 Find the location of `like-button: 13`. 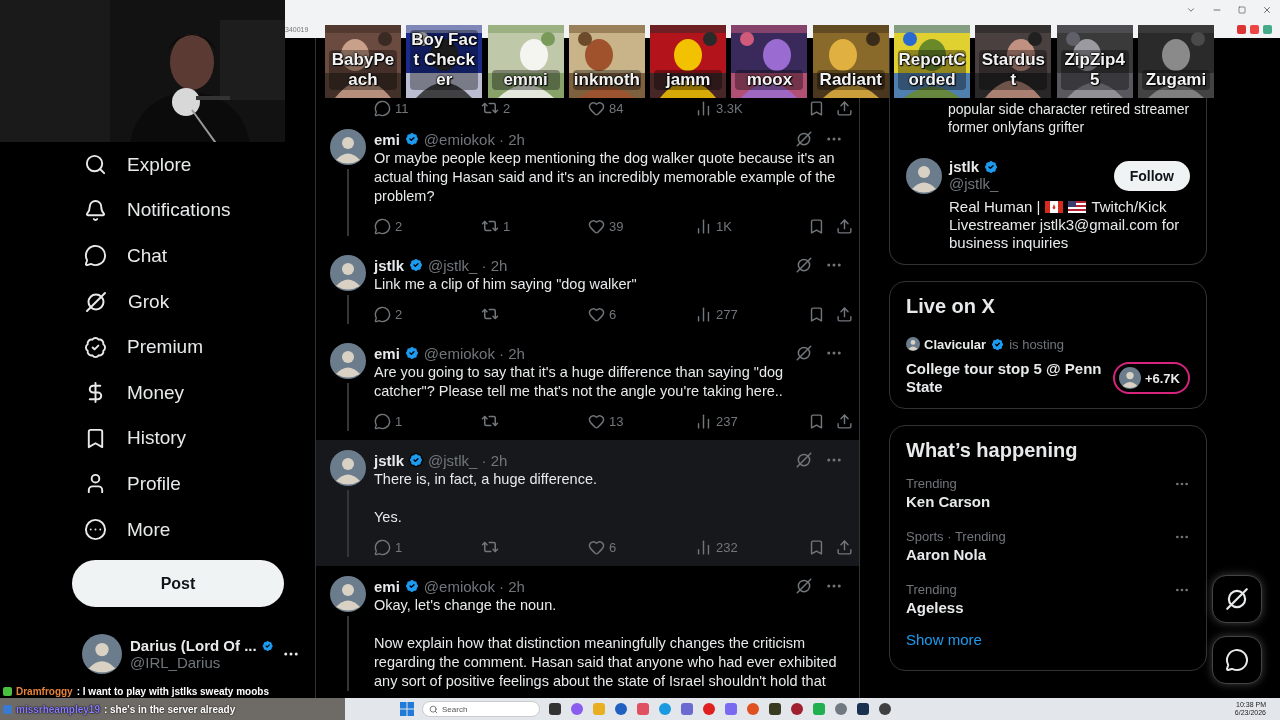

like-button: 13 is located at coordinates (641, 421).